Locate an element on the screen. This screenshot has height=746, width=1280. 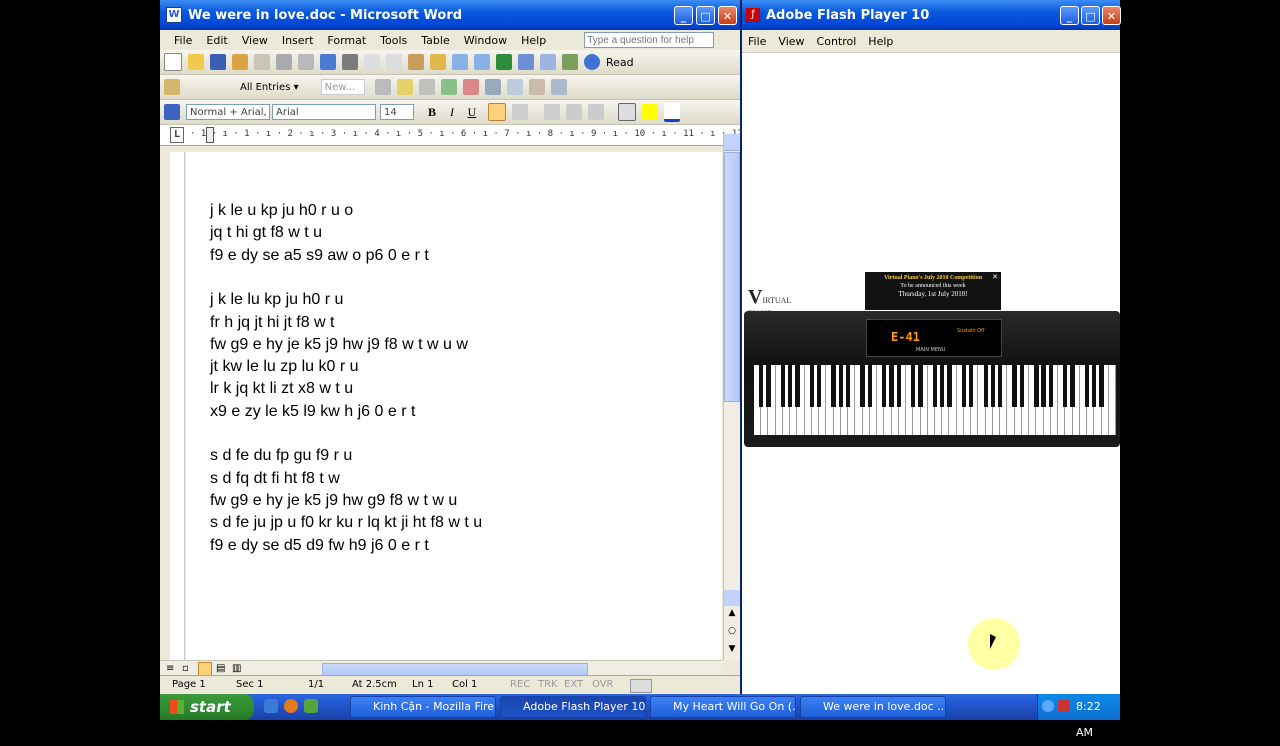
status-rec: REC is located at coordinates (520, 684).